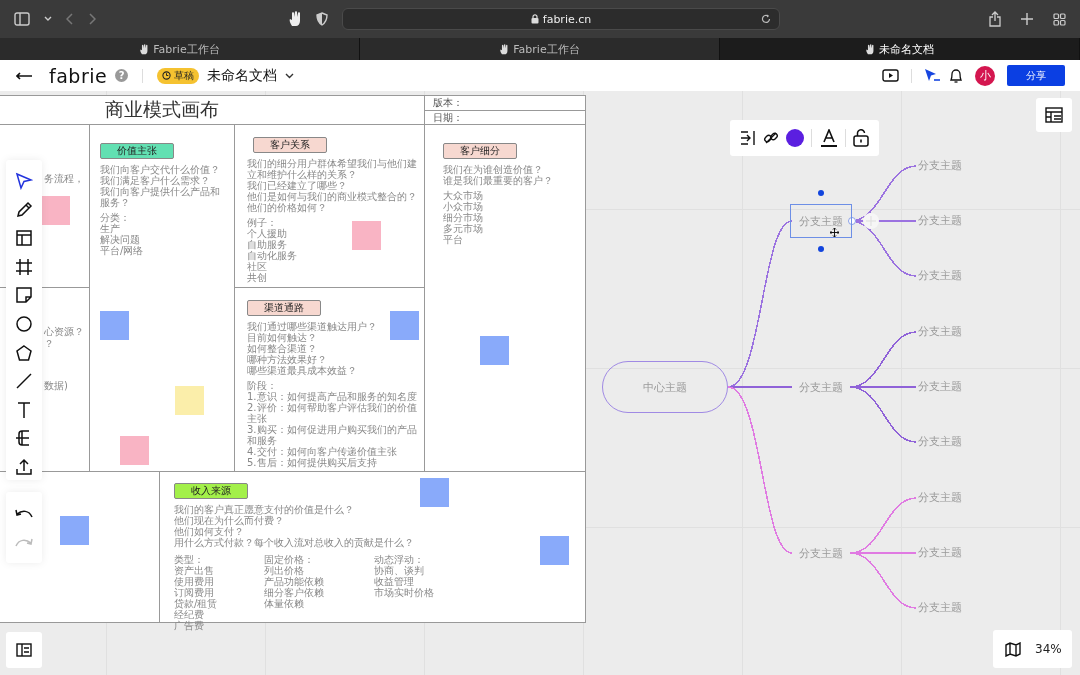  I want to click on note-text: 3.购买：如何促进用户购买我们的产品和服务, so click(332, 435).